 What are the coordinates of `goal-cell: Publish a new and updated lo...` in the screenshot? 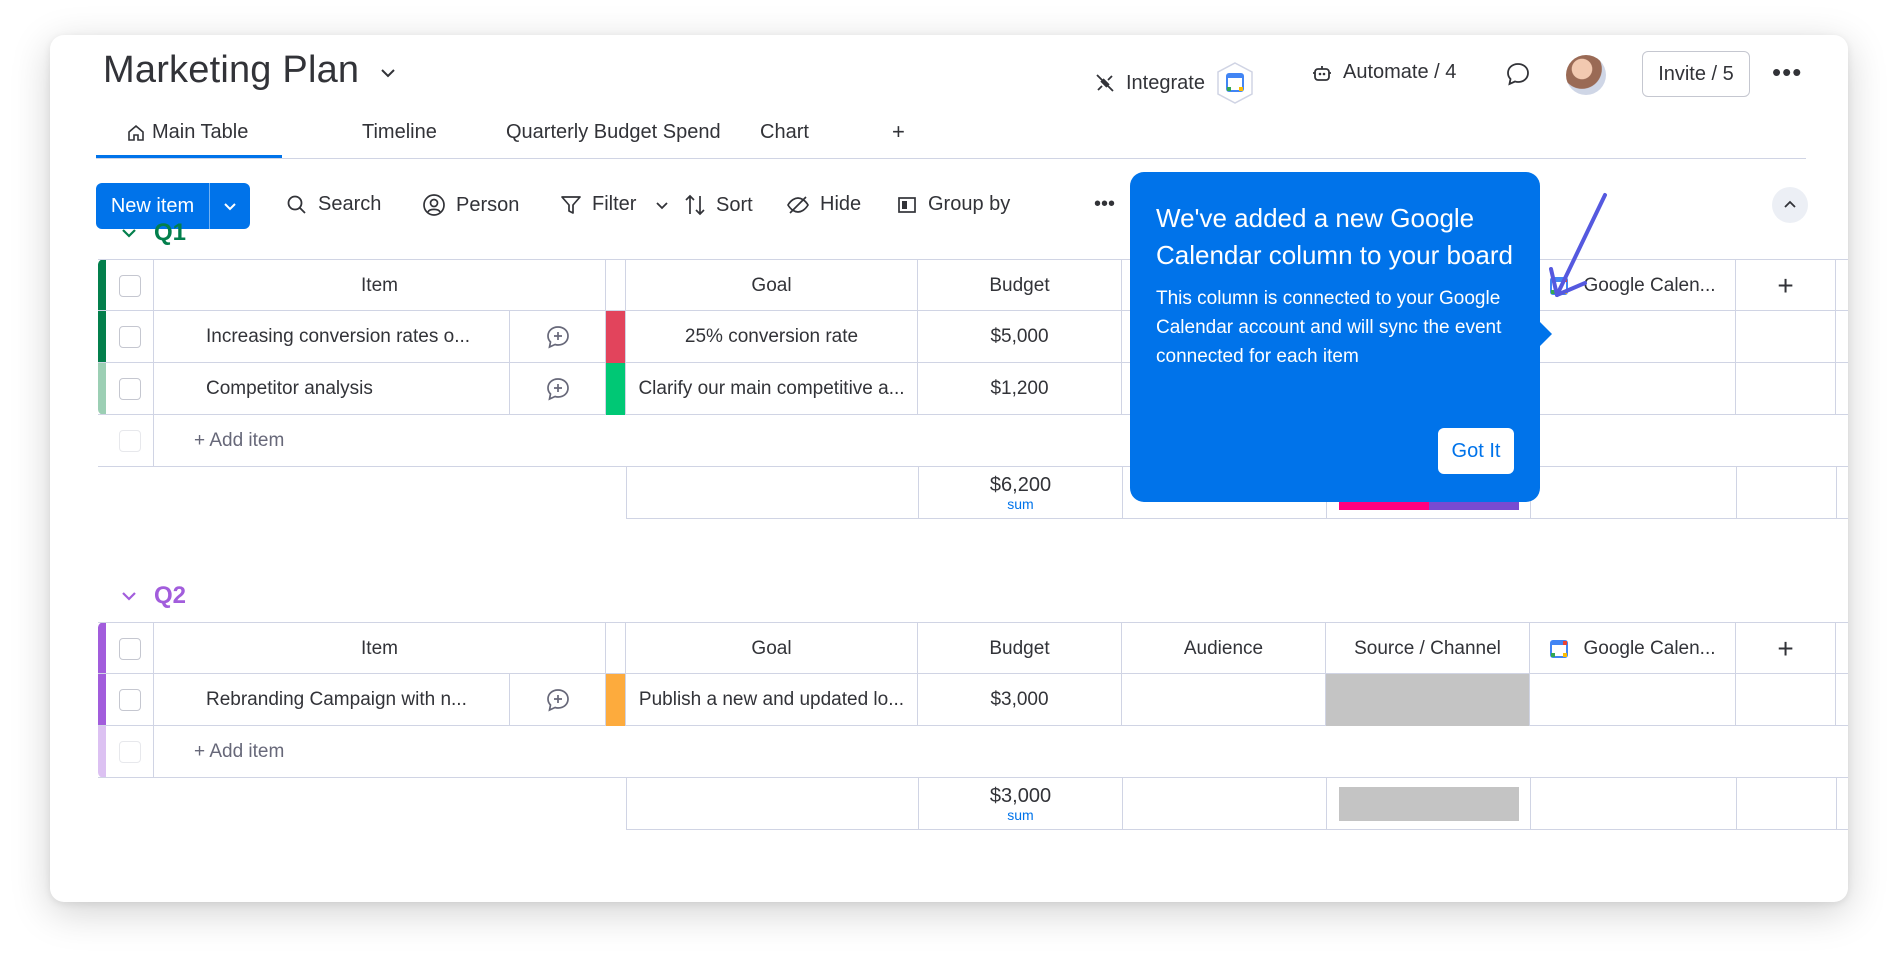 It's located at (772, 700).